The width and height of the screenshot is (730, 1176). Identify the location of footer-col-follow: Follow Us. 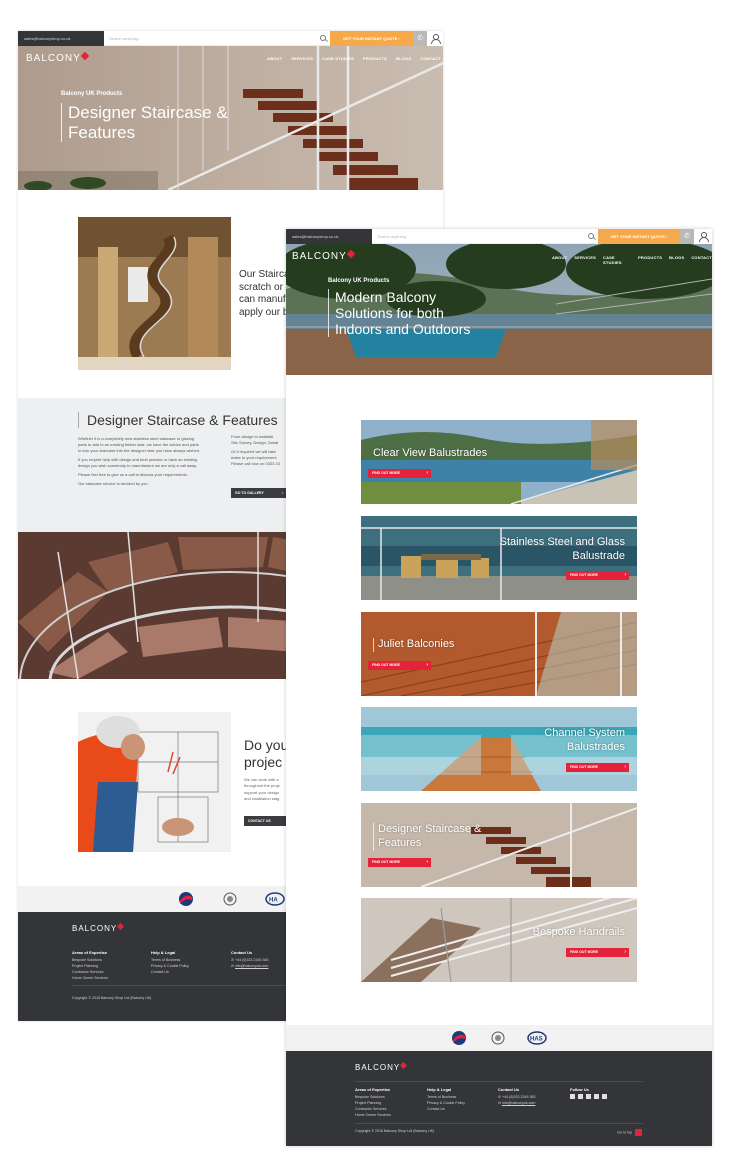
(588, 1093).